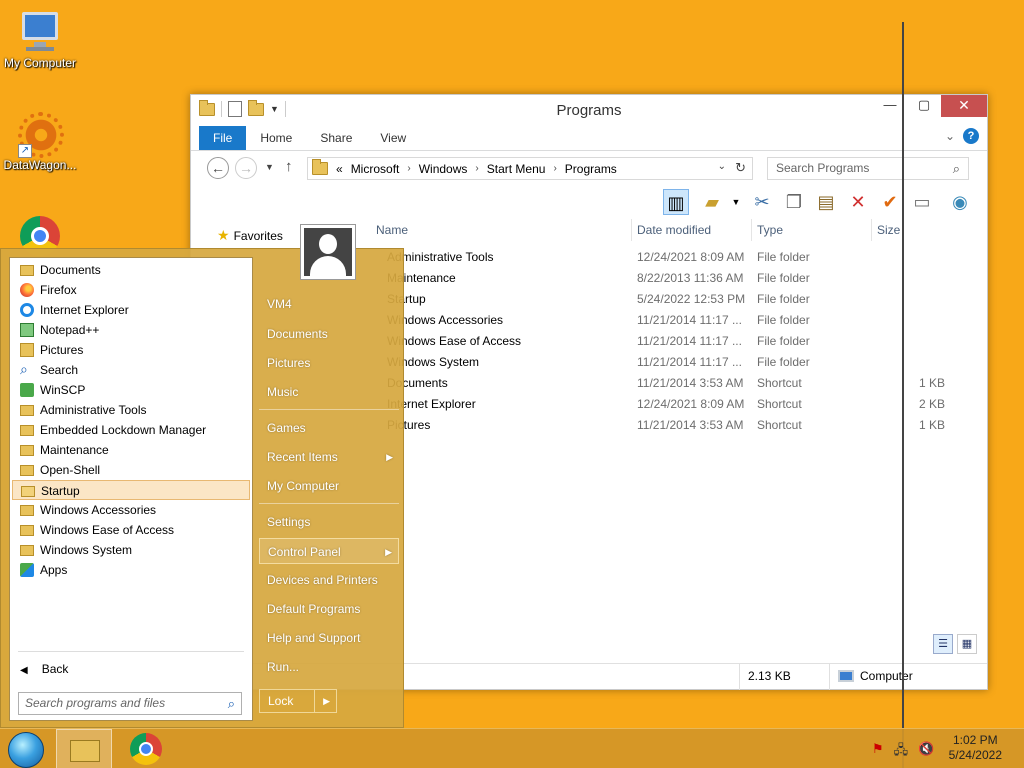  Describe the element at coordinates (276, 138) in the screenshot. I see `tab-home: Home` at that location.